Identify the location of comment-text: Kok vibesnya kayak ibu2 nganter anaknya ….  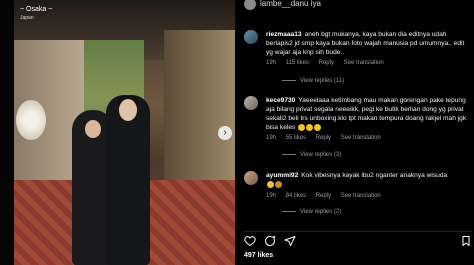
(374, 175).